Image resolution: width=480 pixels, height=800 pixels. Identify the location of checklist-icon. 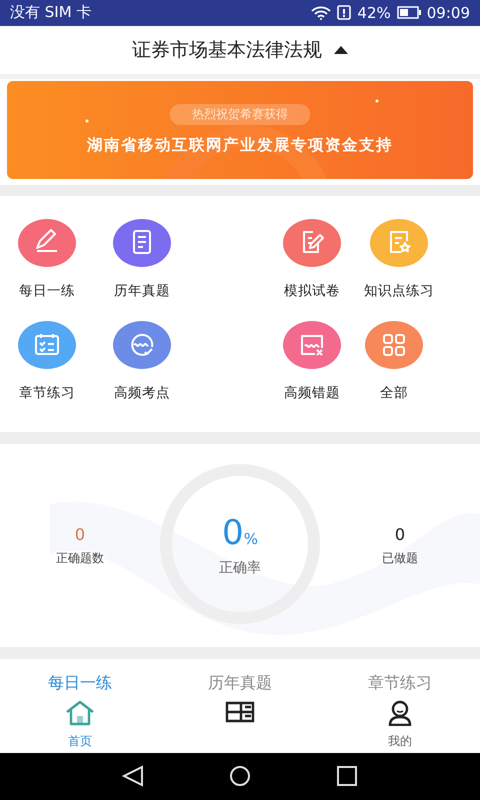
(47, 344).